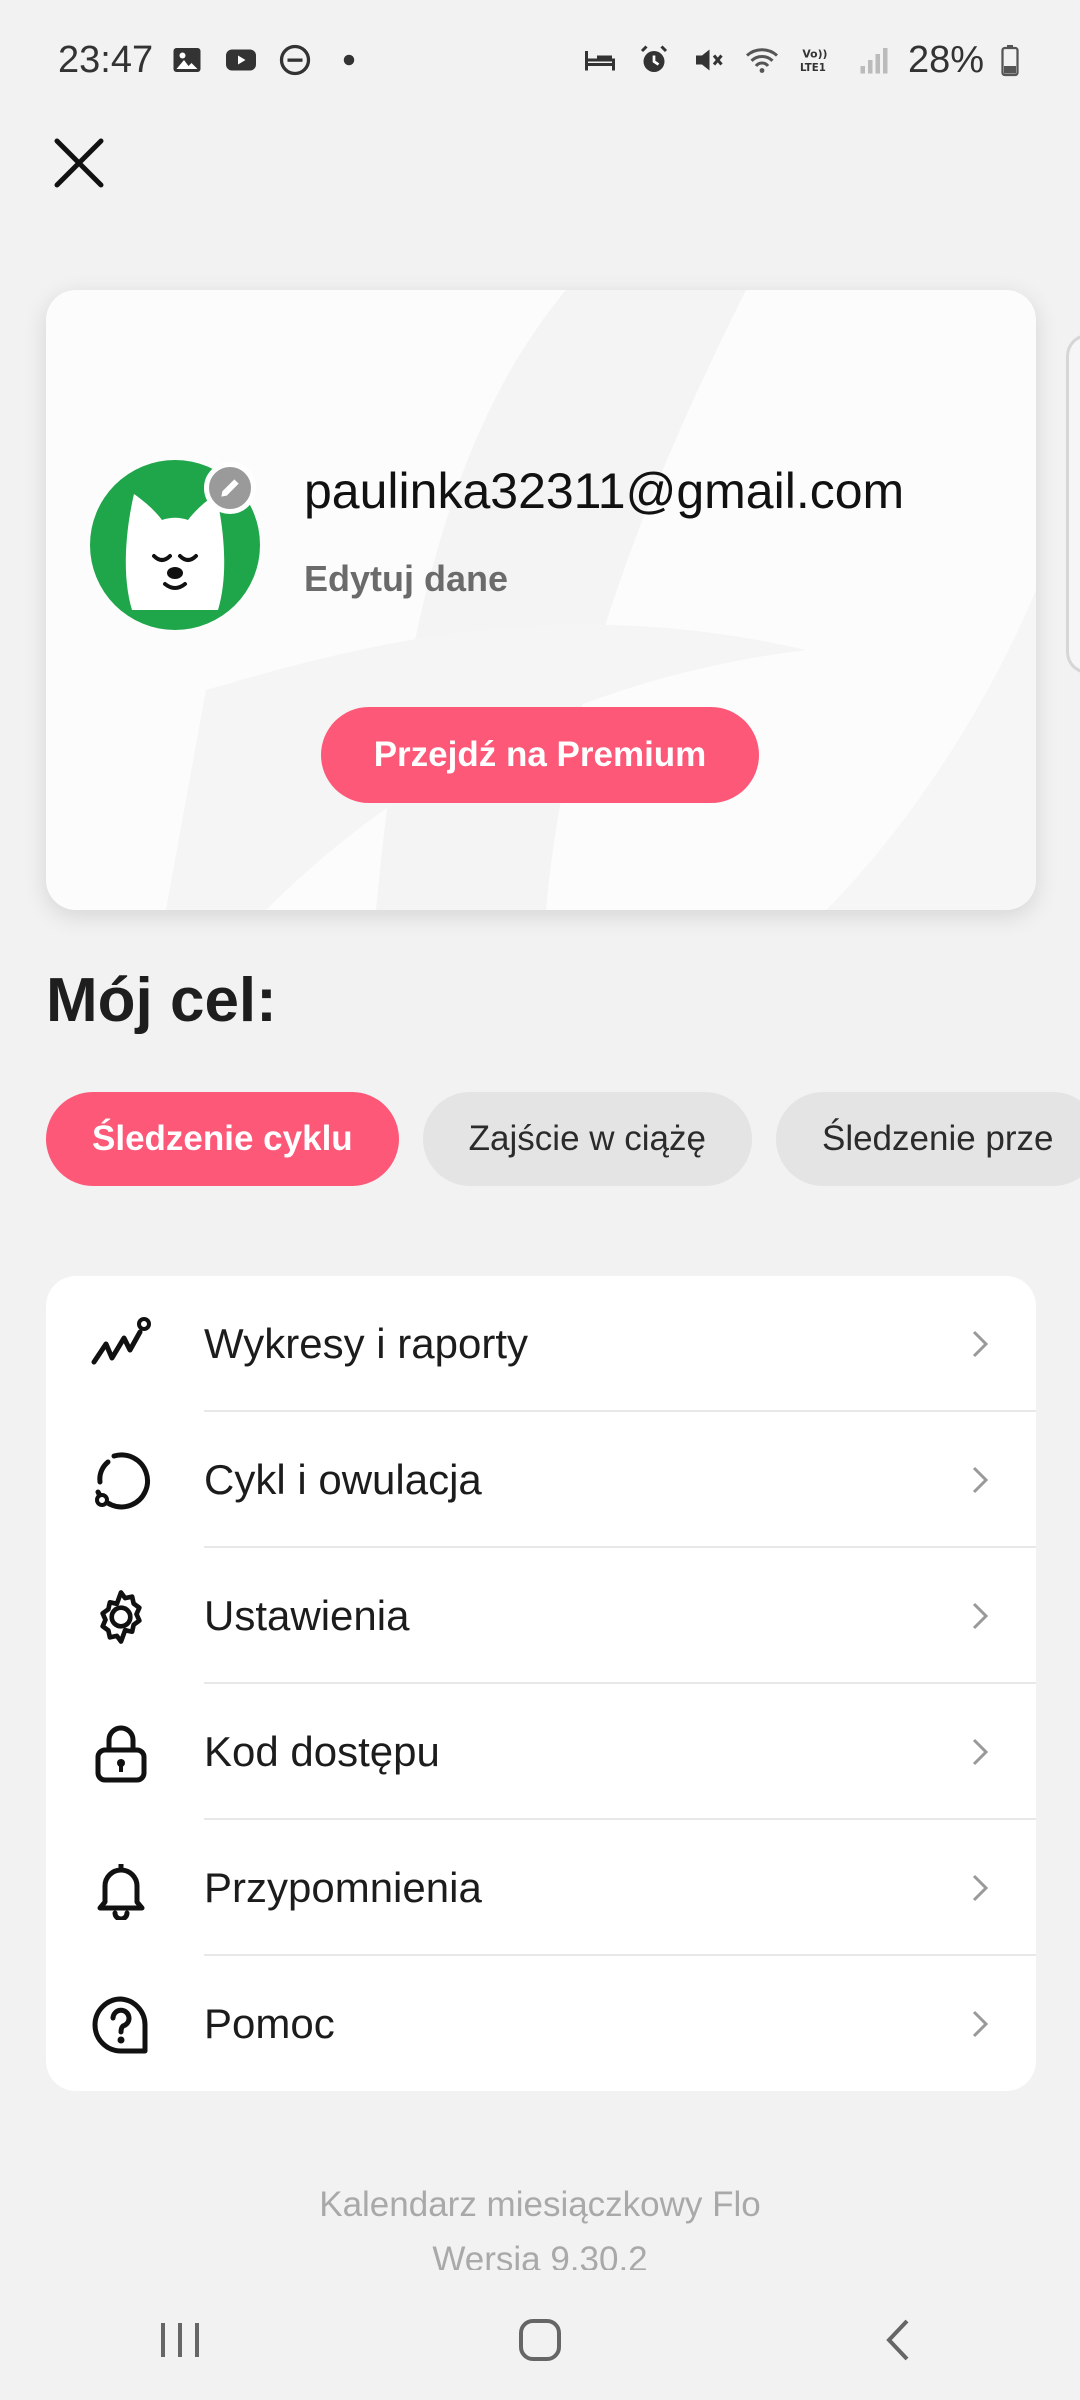  What do you see at coordinates (307, 1615) in the screenshot?
I see `menu-item-label: Ustawienia` at bounding box center [307, 1615].